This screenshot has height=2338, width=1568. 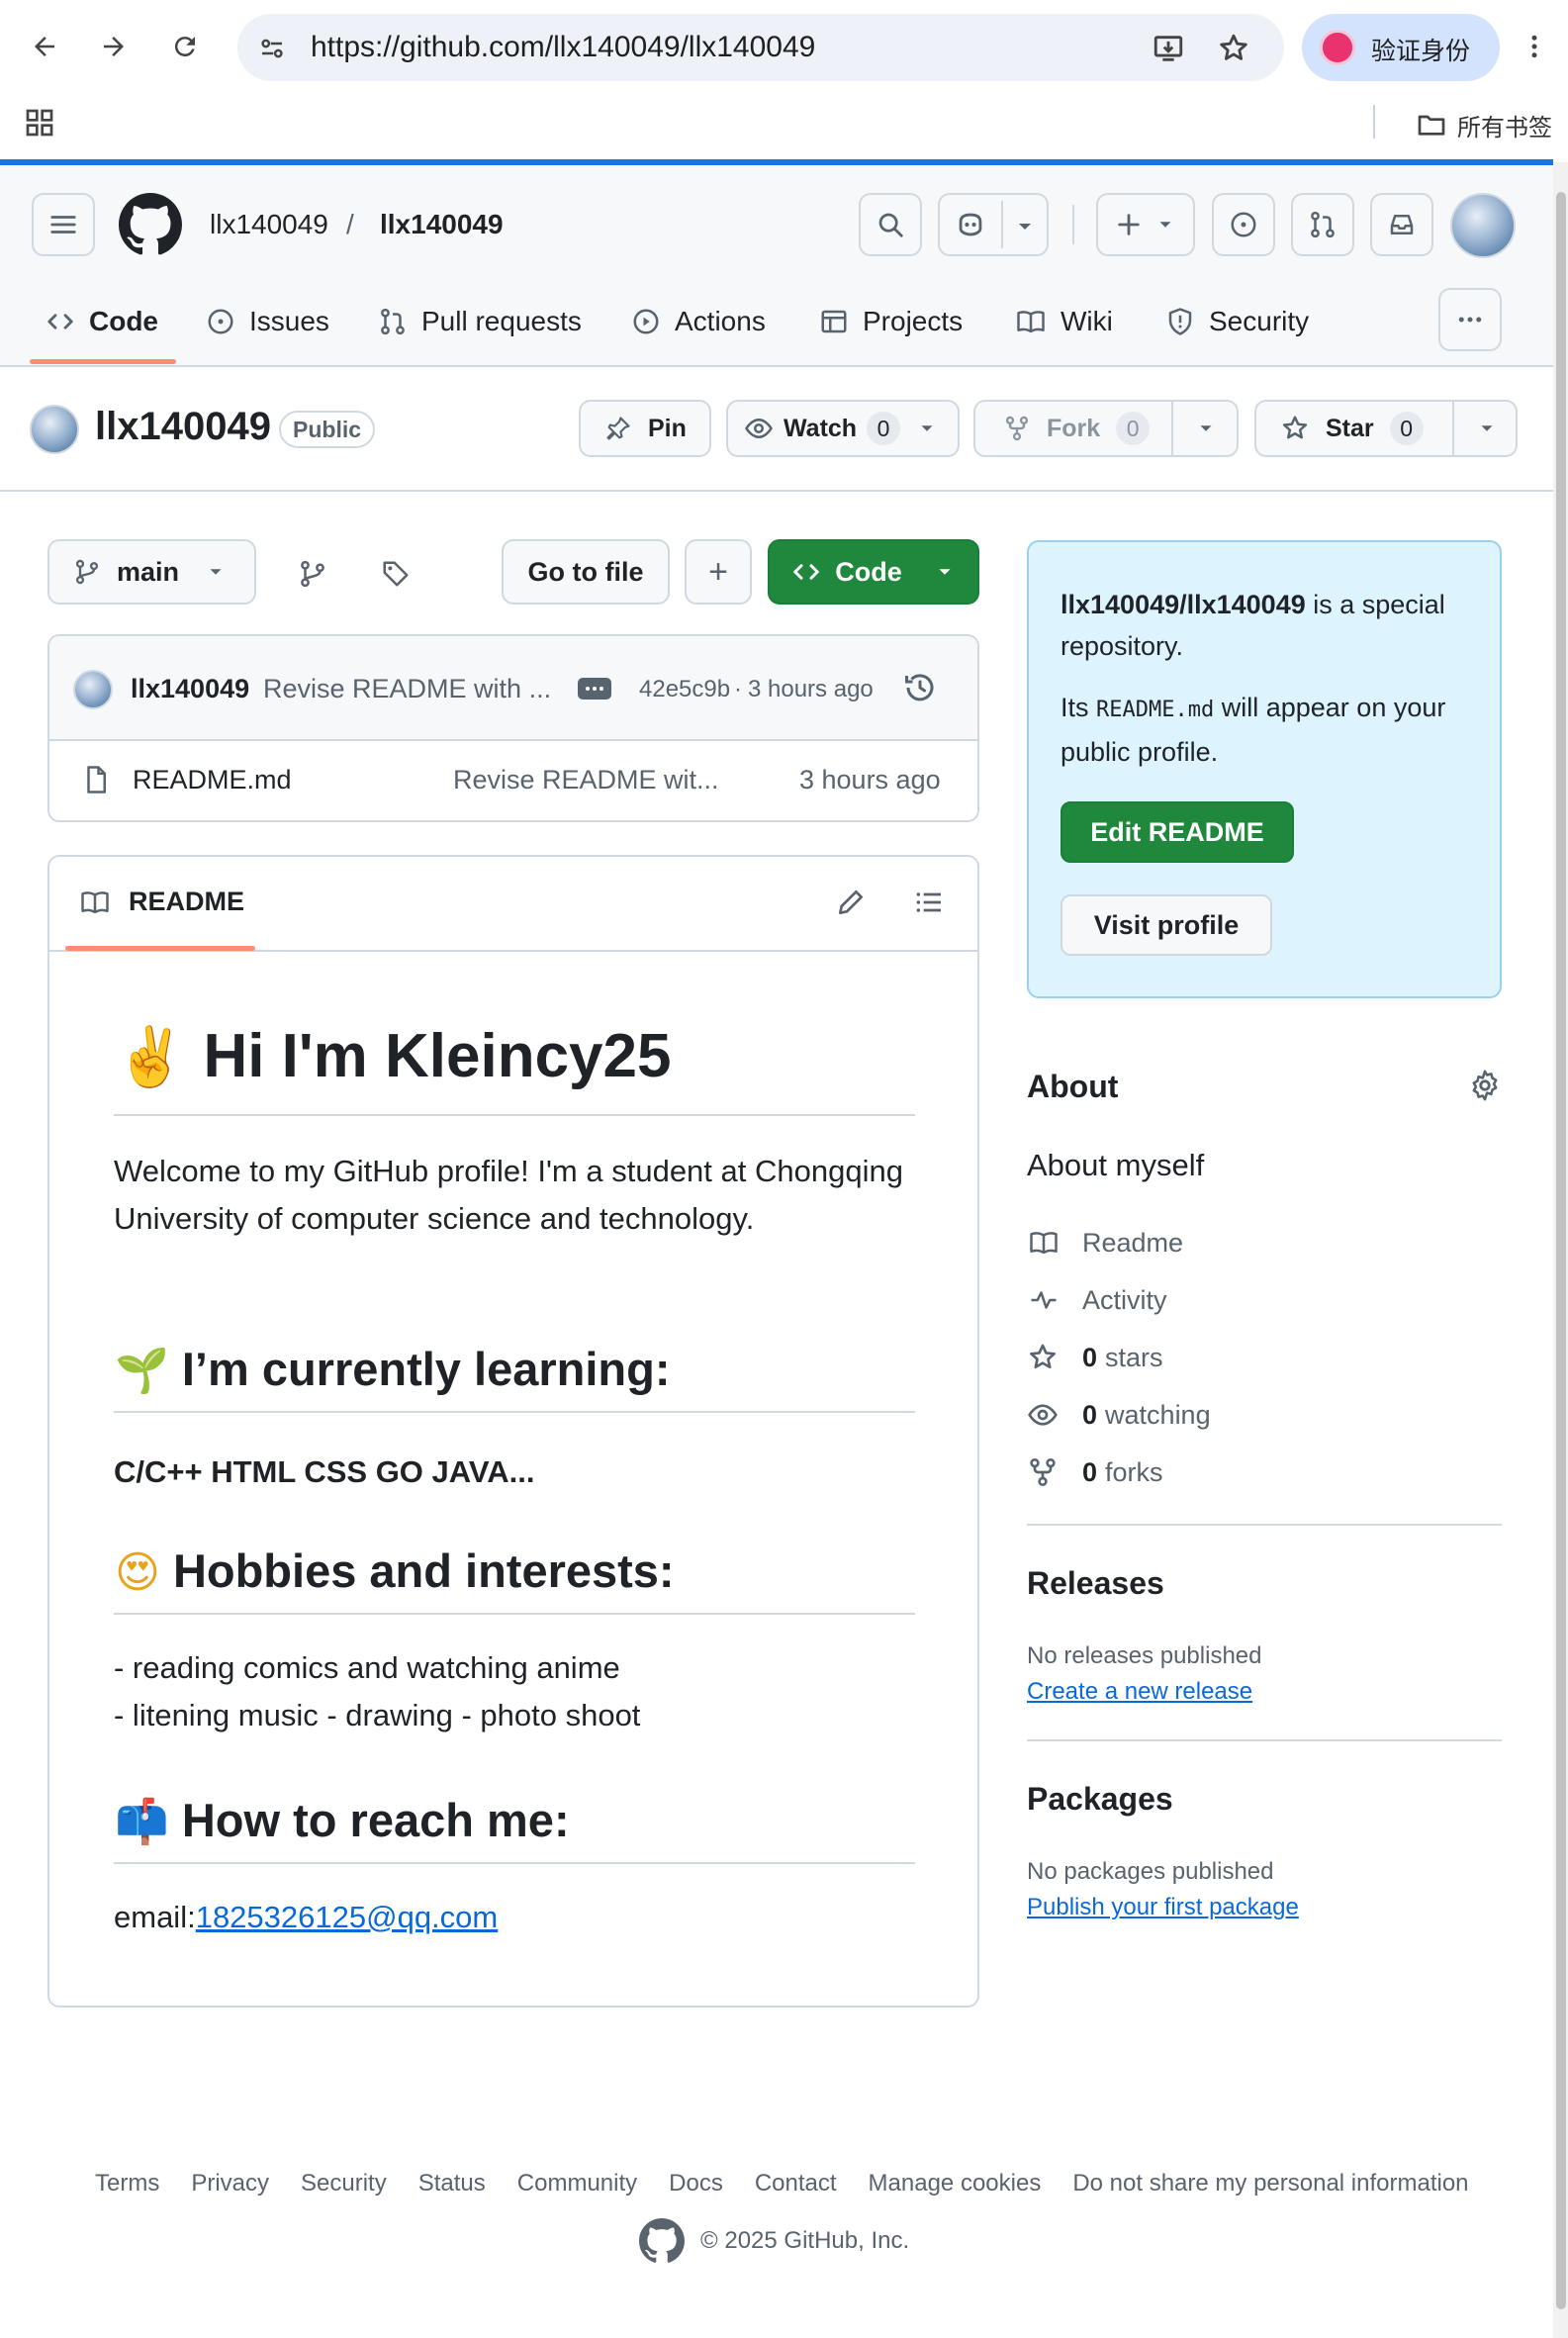 I want to click on footer-link-privacy: Privacy, so click(x=230, y=2184).